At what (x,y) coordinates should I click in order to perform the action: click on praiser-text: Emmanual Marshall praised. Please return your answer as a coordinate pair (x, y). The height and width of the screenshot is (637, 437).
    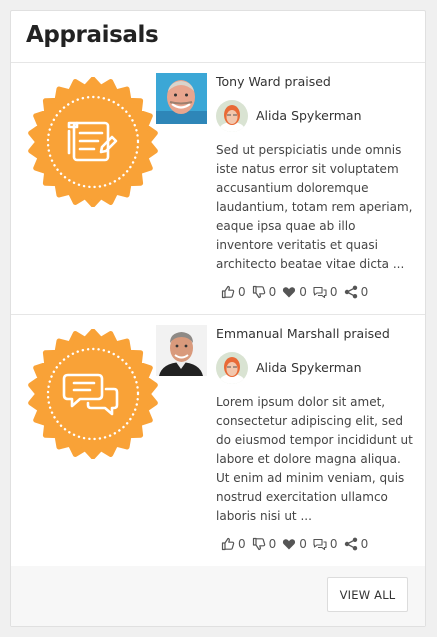
    Looking at the image, I should click on (303, 333).